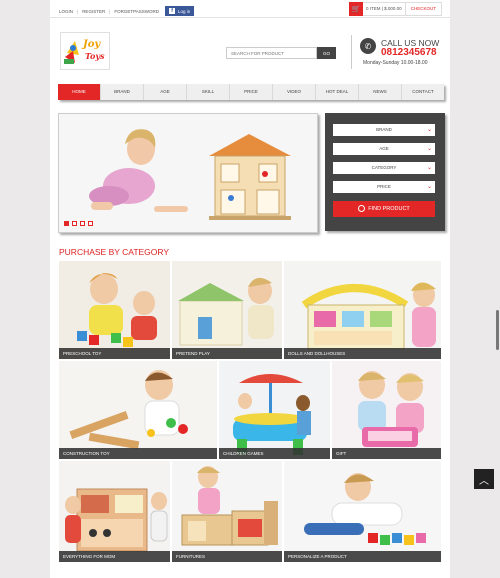  I want to click on gift-image, so click(386, 410).